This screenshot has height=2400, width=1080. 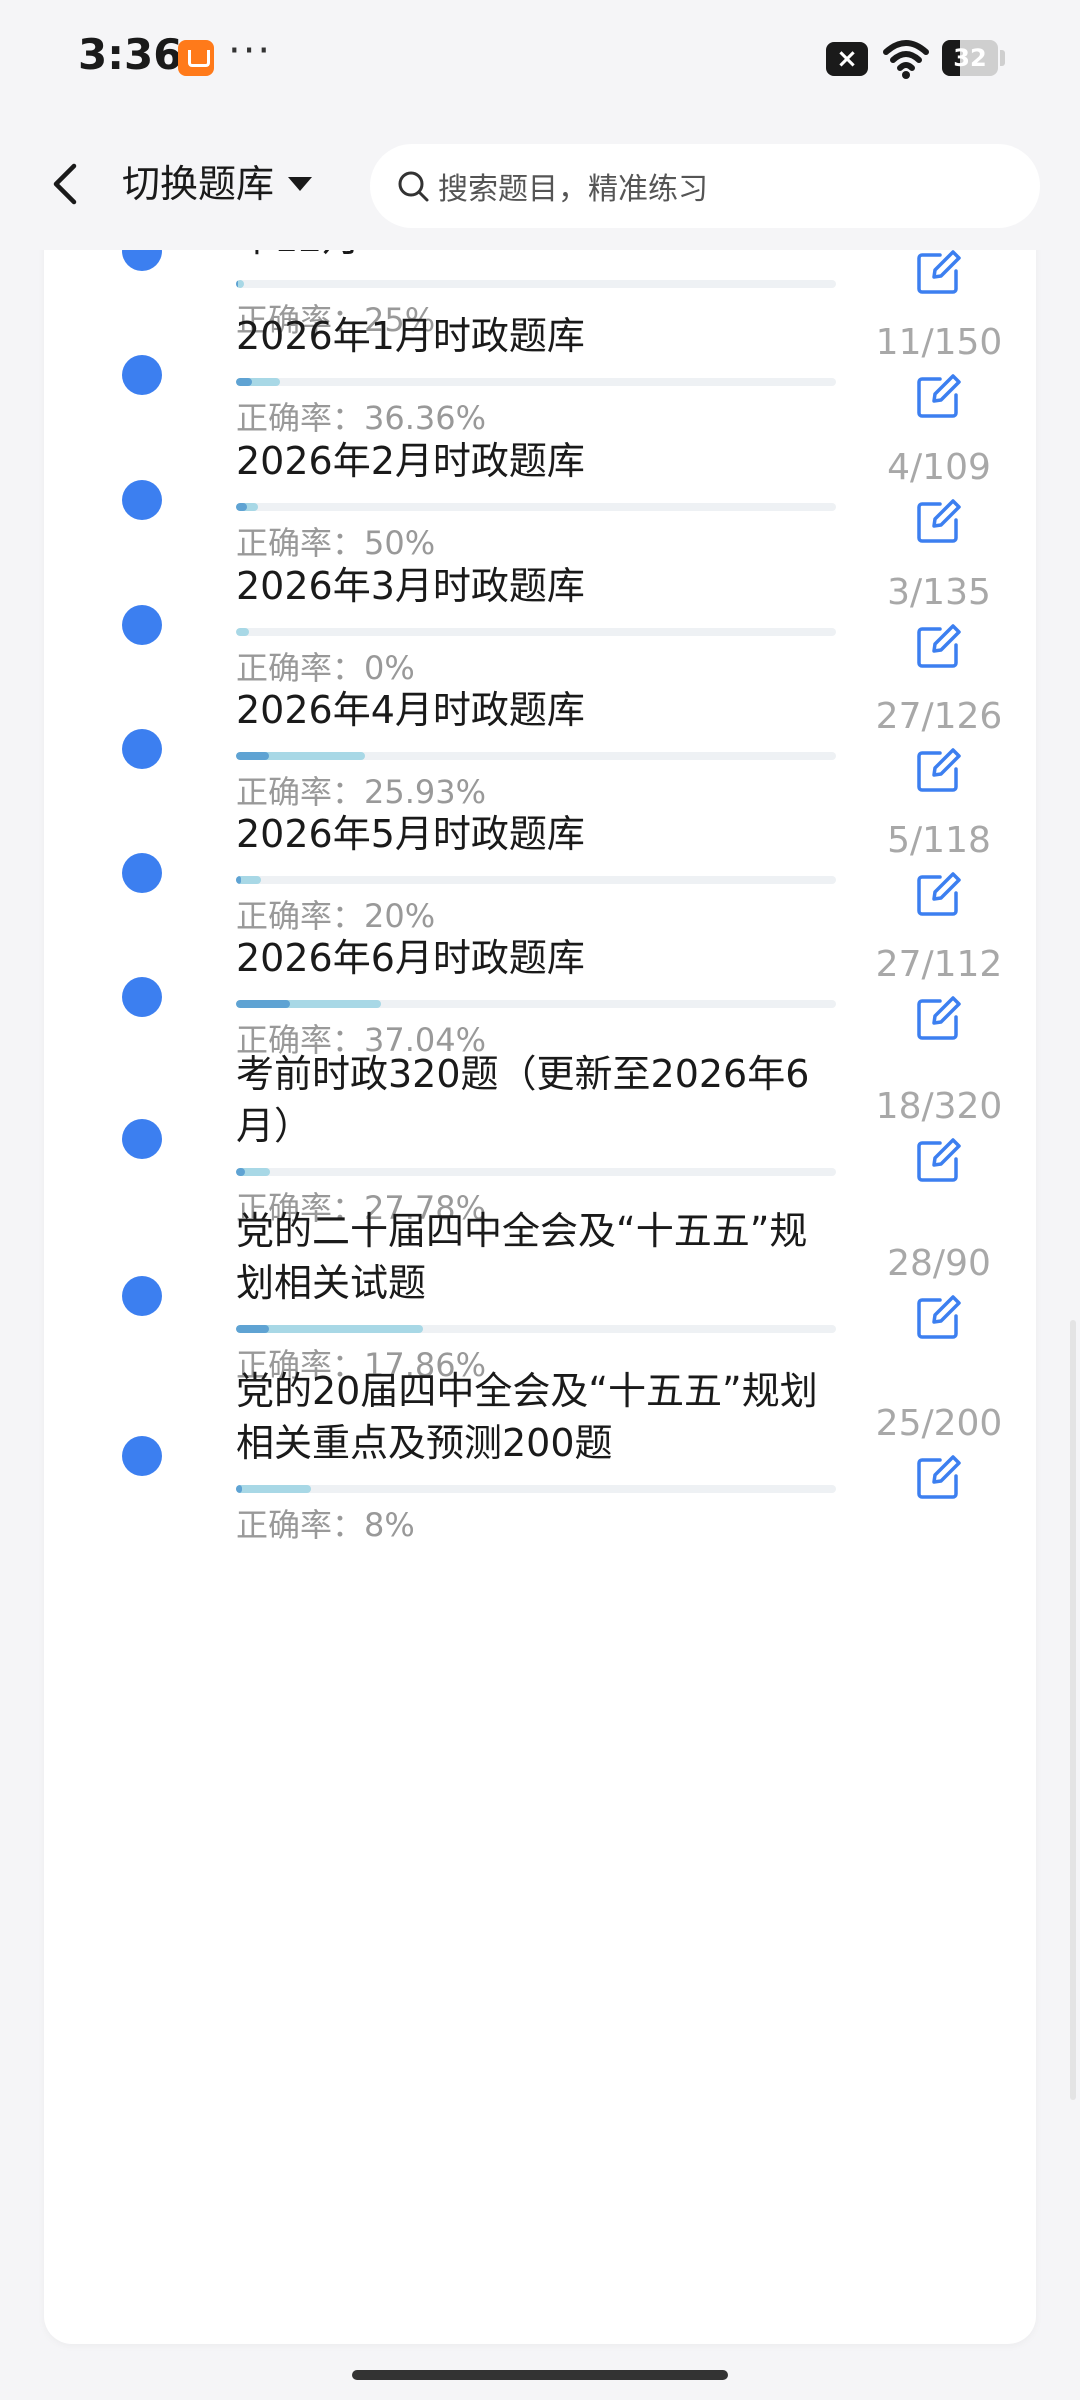 What do you see at coordinates (66, 184) in the screenshot?
I see `back-arrow-icon` at bounding box center [66, 184].